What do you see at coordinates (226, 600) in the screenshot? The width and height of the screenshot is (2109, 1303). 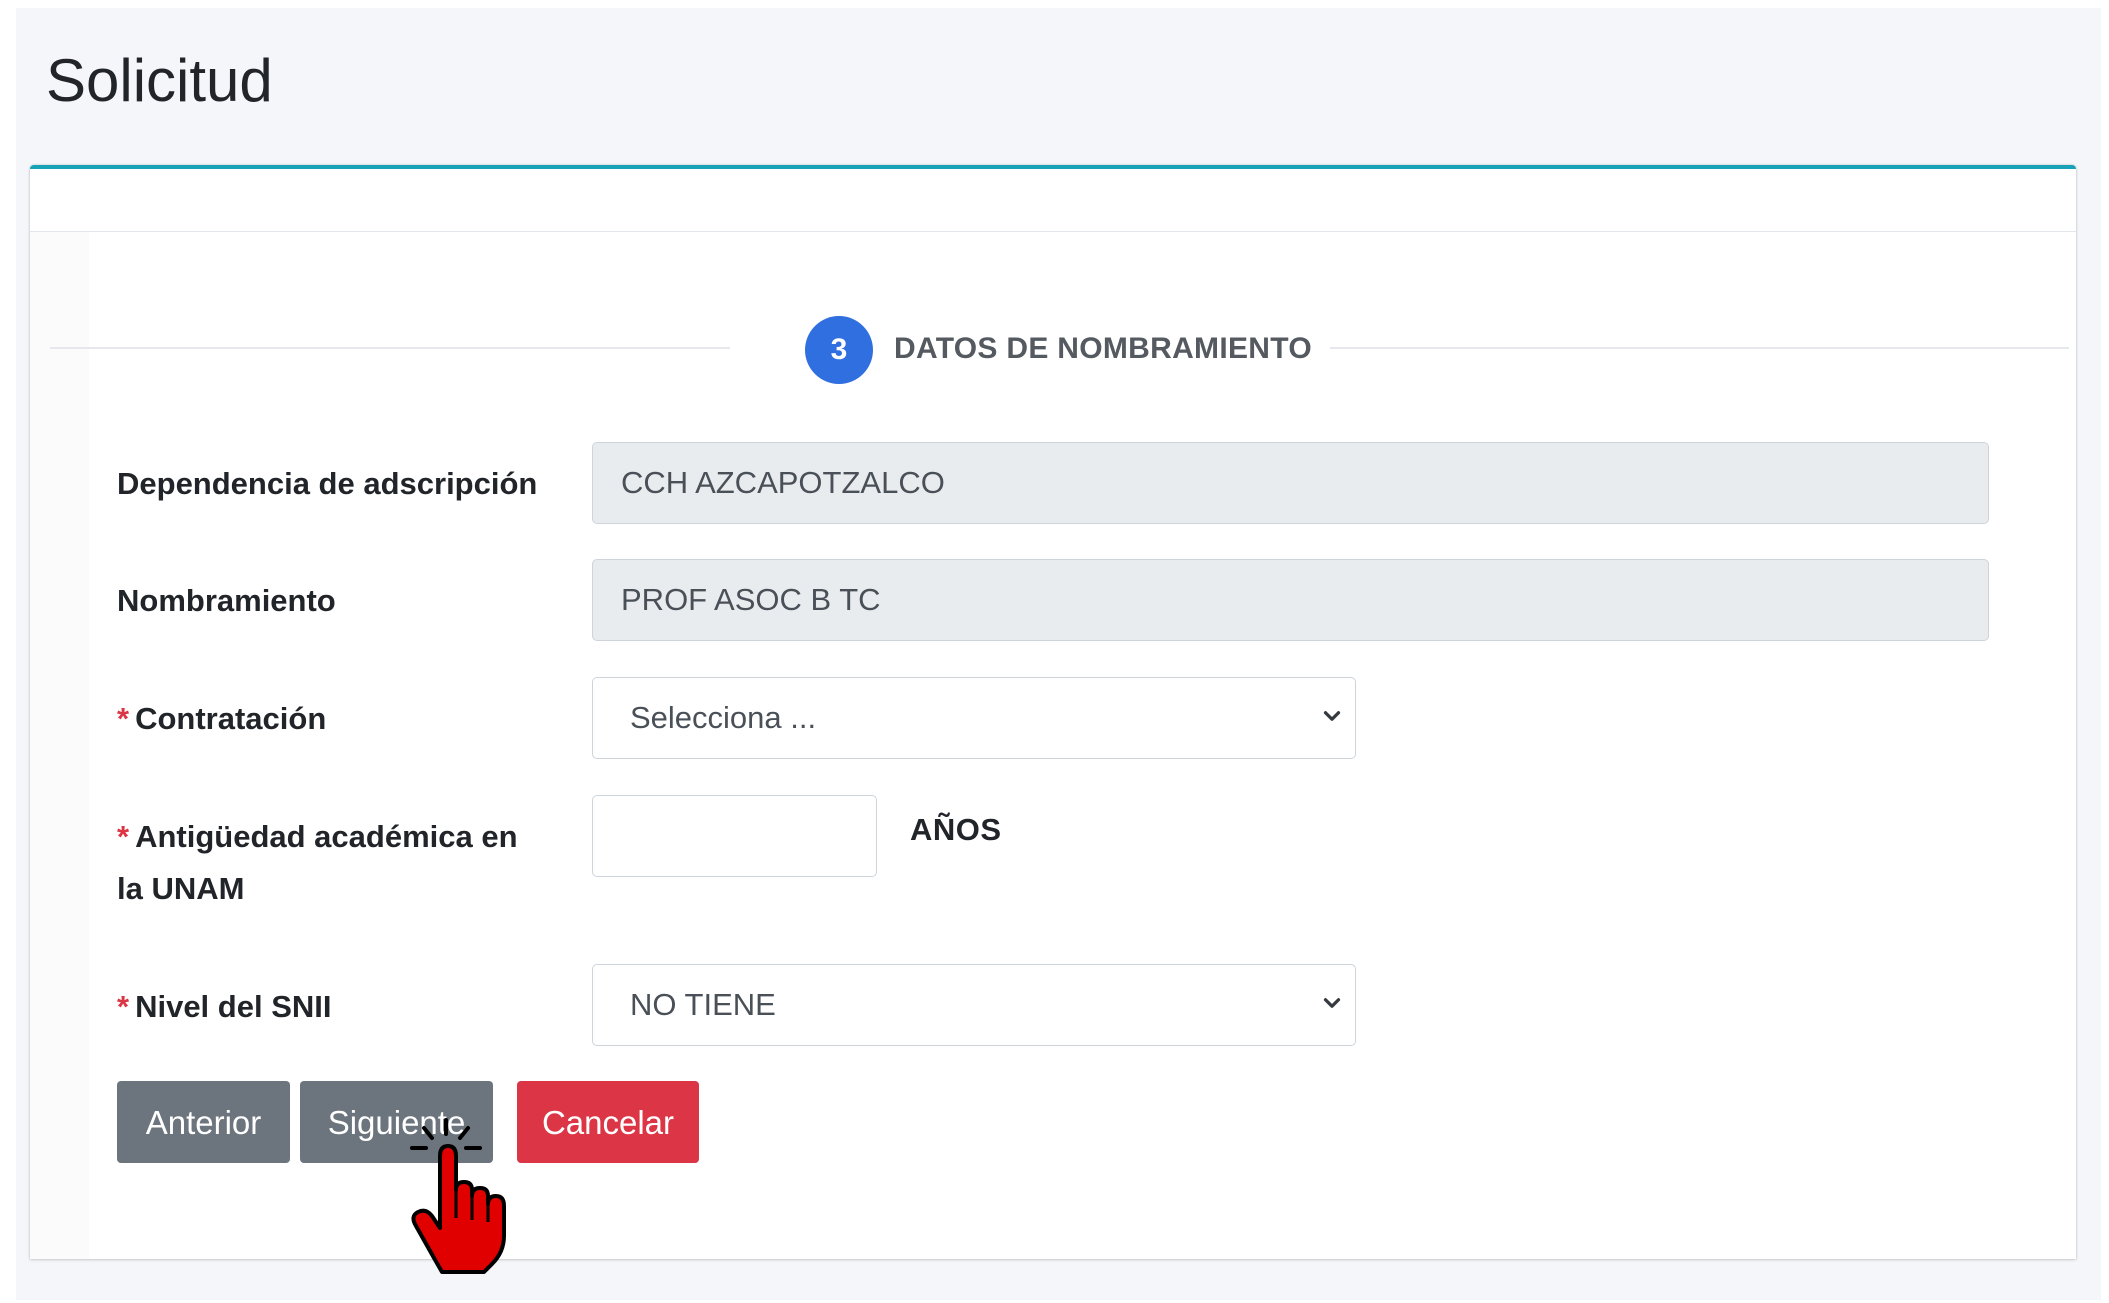 I see `nombramiento-label: Nombramiento` at bounding box center [226, 600].